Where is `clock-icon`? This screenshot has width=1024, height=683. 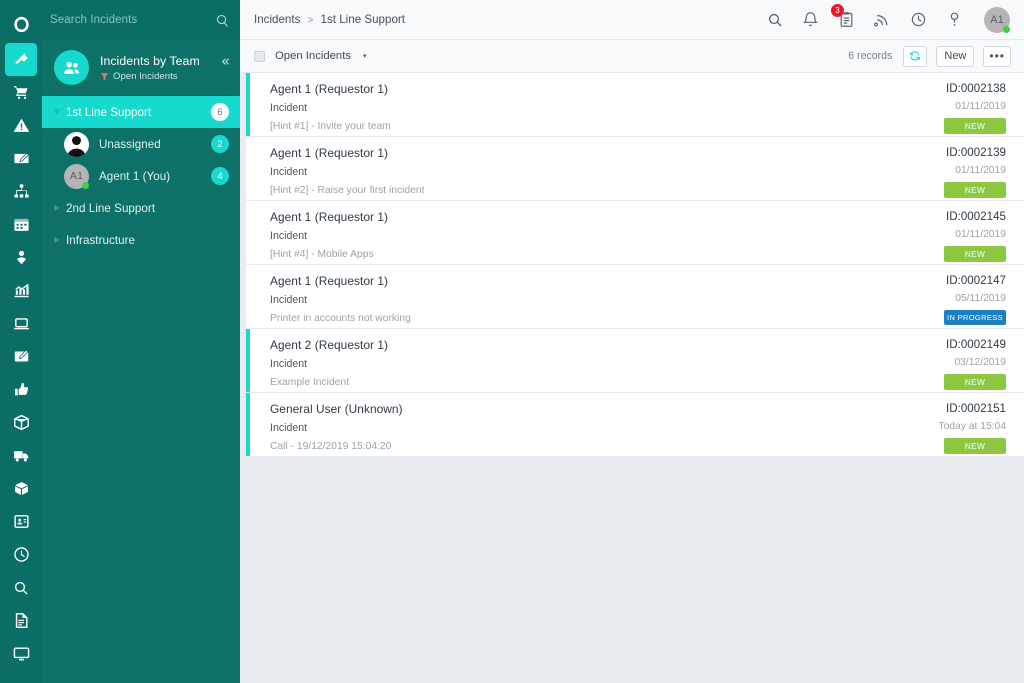 clock-icon is located at coordinates (21, 554).